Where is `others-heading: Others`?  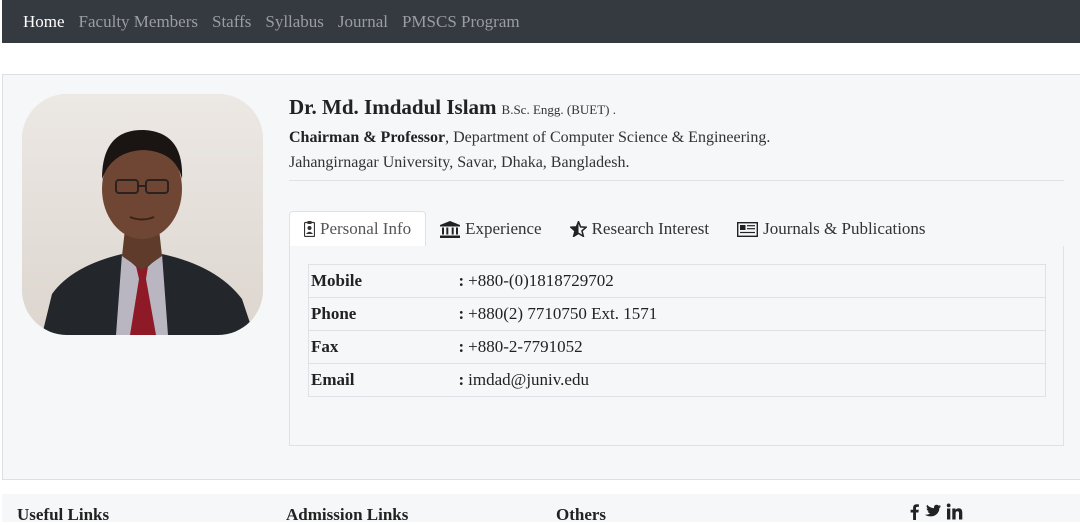 others-heading: Others is located at coordinates (581, 514).